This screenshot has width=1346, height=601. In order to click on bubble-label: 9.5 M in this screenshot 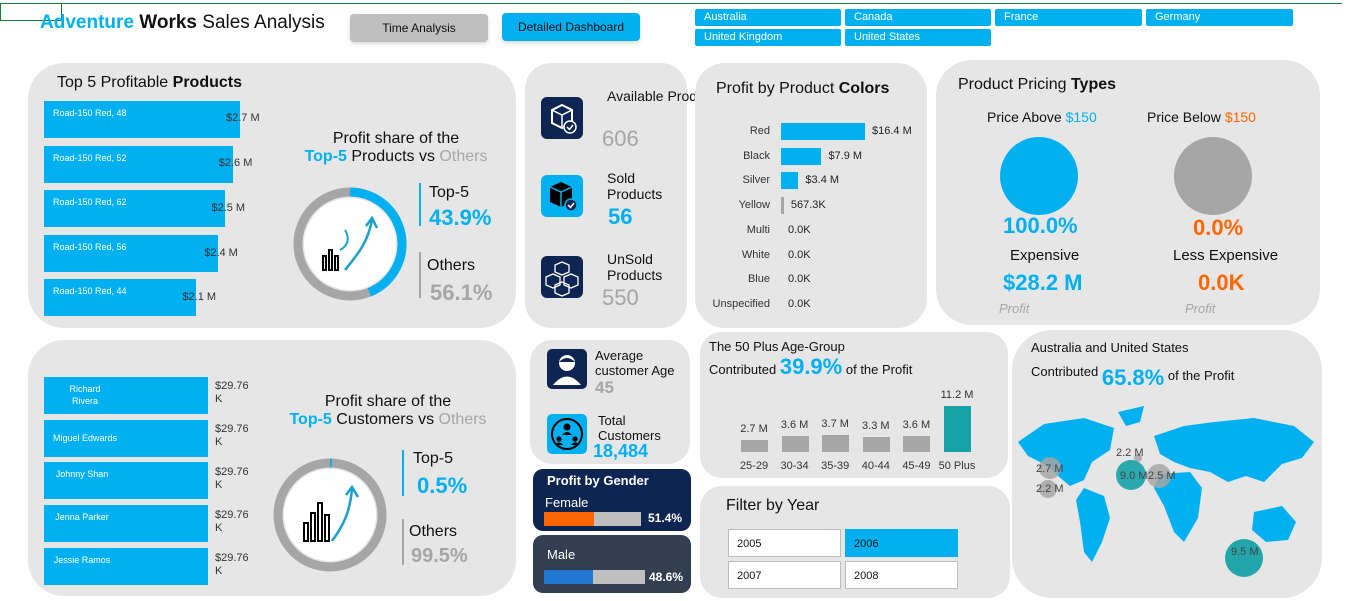, I will do `click(1245, 552)`.